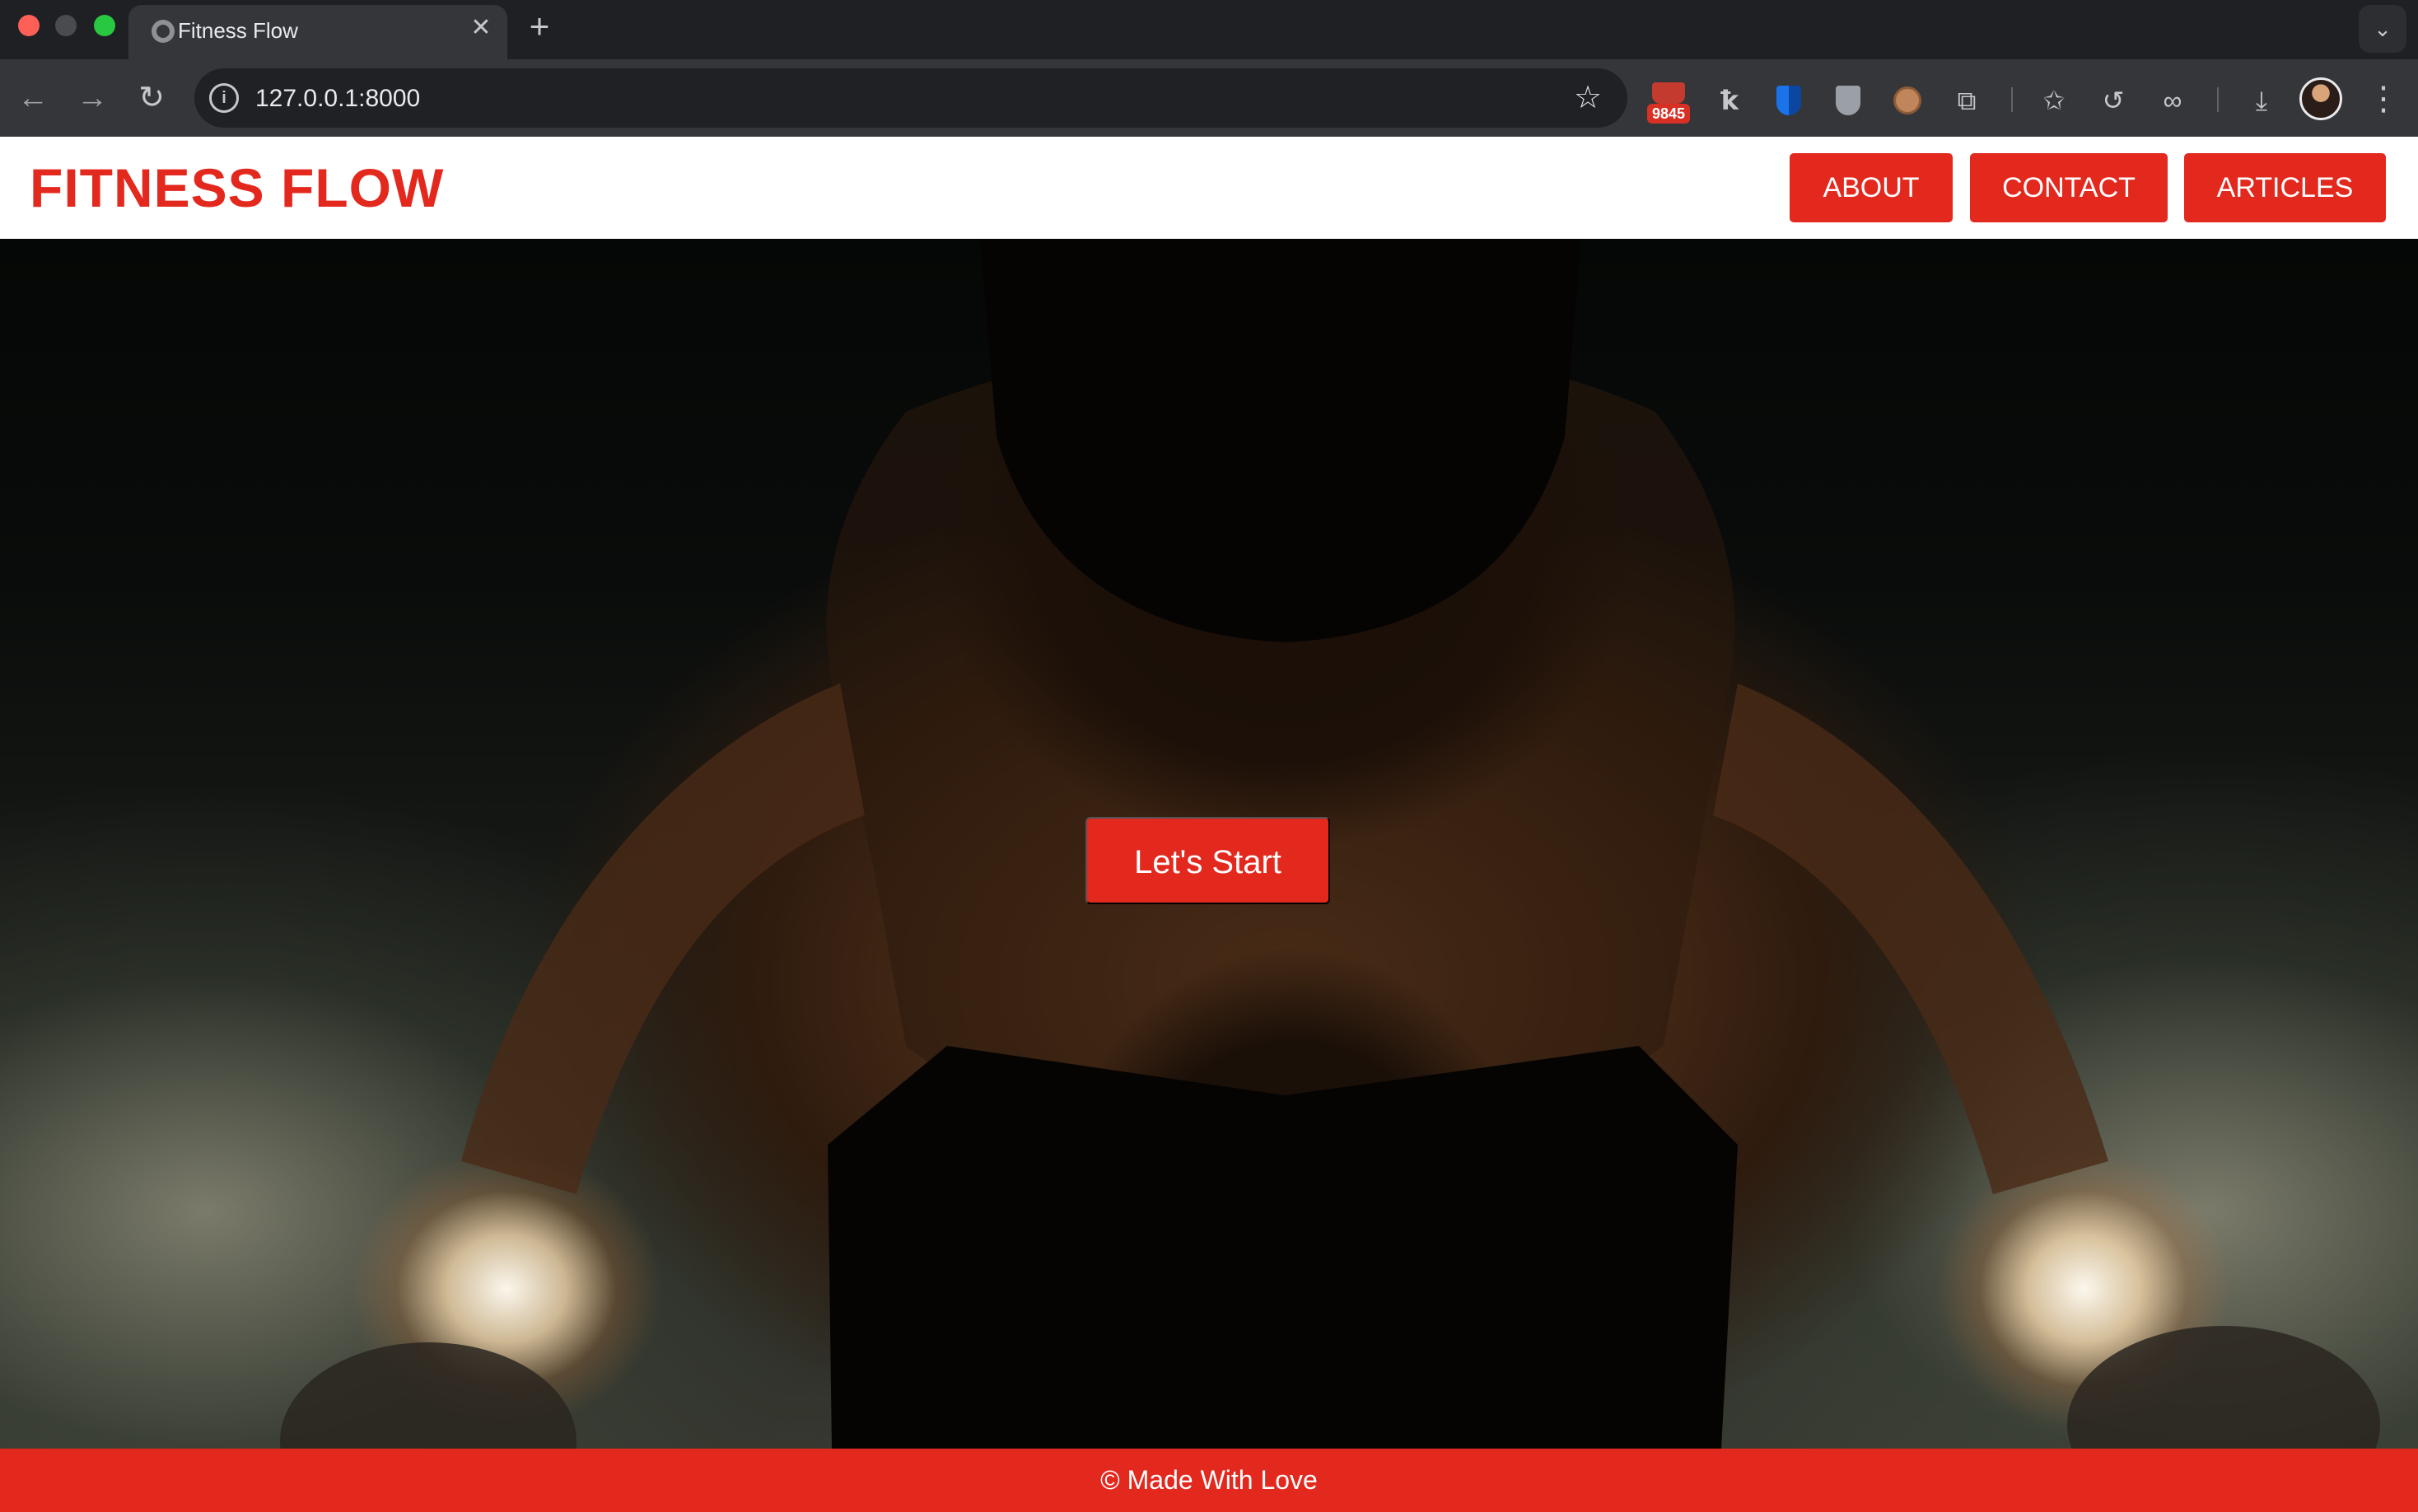 The width and height of the screenshot is (2418, 1512). Describe the element at coordinates (481, 28) in the screenshot. I see `close-icon: ✕` at that location.